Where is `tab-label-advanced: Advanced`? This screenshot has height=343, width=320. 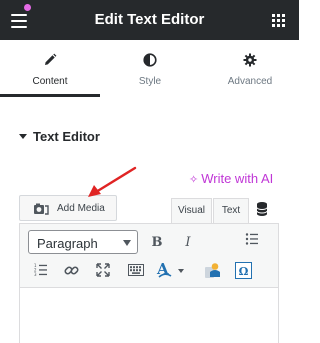
tab-label-advanced: Advanced is located at coordinates (250, 81).